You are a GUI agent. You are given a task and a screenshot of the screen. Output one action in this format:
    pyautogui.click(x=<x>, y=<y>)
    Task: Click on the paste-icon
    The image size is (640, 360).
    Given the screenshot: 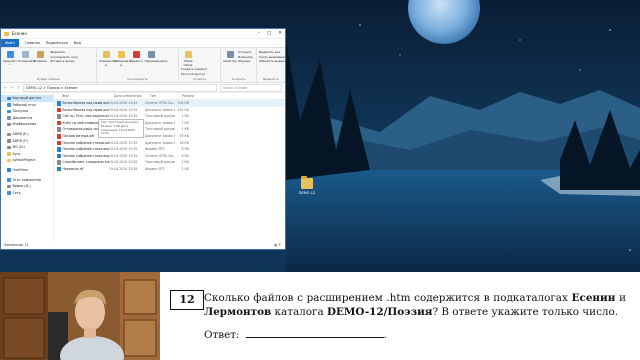 What is the action you would take?
    pyautogui.click(x=40, y=54)
    